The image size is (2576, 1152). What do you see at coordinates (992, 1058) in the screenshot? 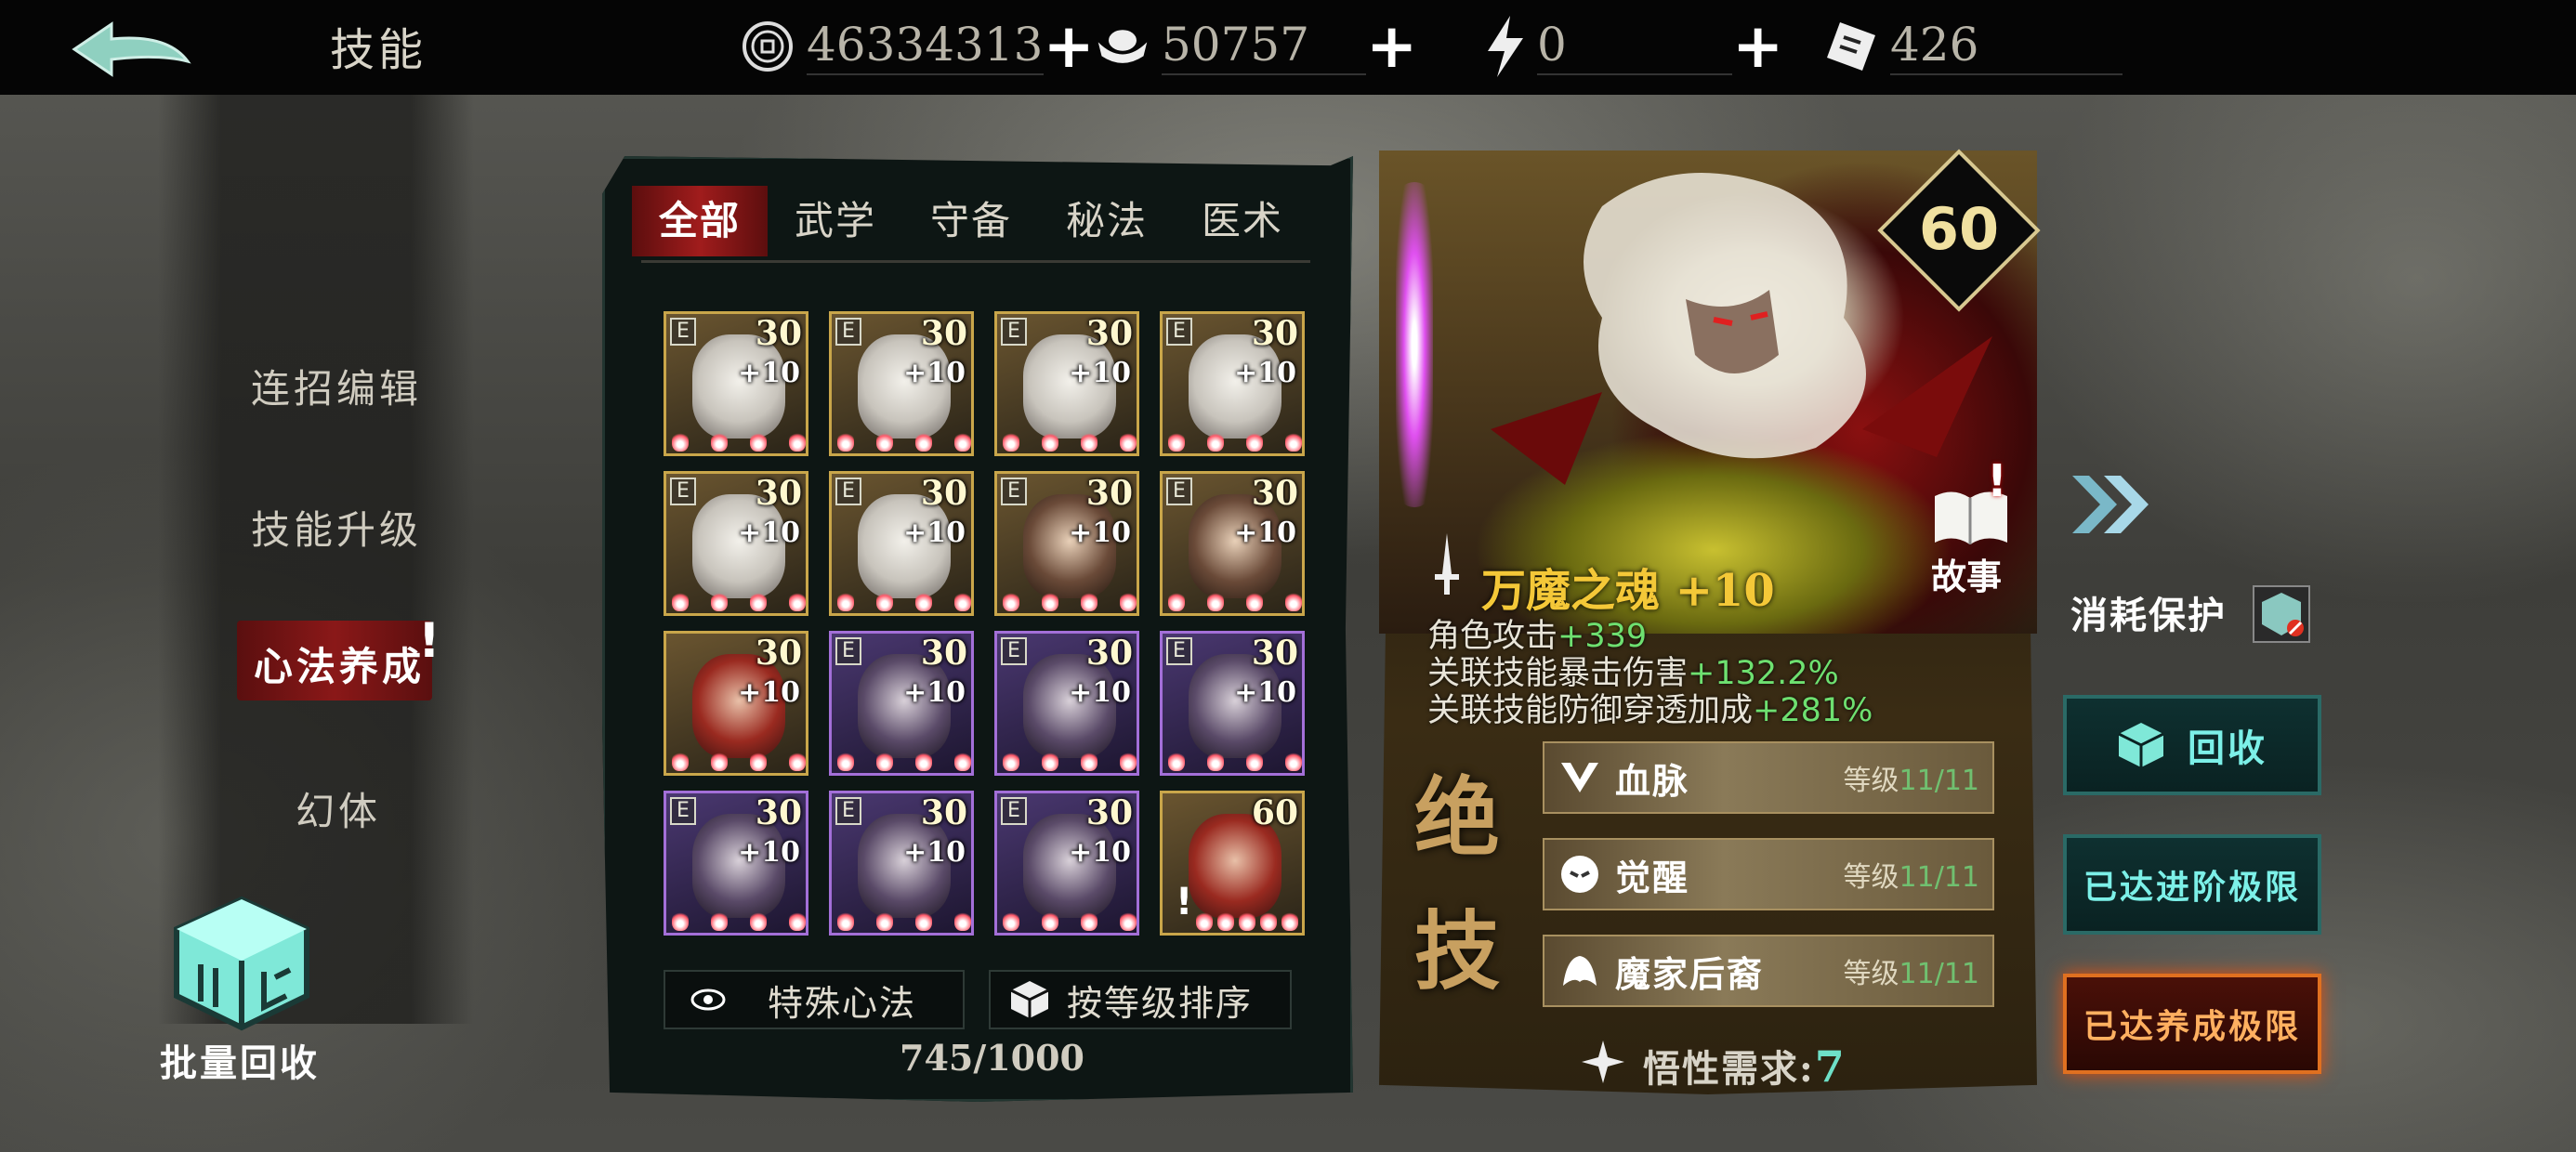
I see `skill-count: 745/1000` at bounding box center [992, 1058].